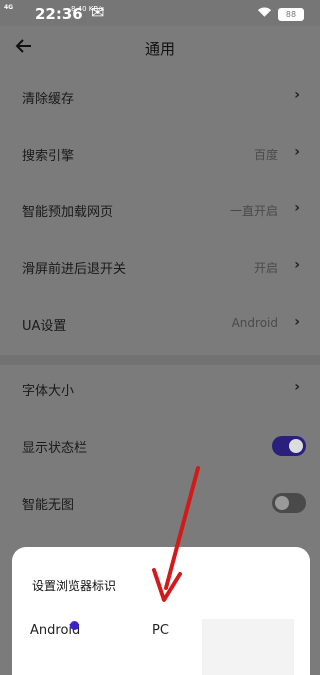 This screenshot has height=675, width=320. Describe the element at coordinates (160, 13) in the screenshot. I see `status-bar: 4G 22:36 8.40 KB/s ✉ 88` at that location.